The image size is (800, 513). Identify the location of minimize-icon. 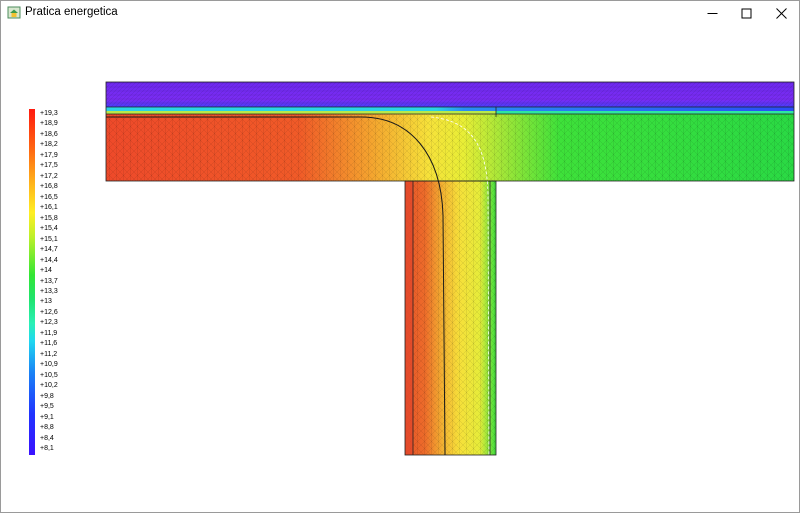
(712, 13).